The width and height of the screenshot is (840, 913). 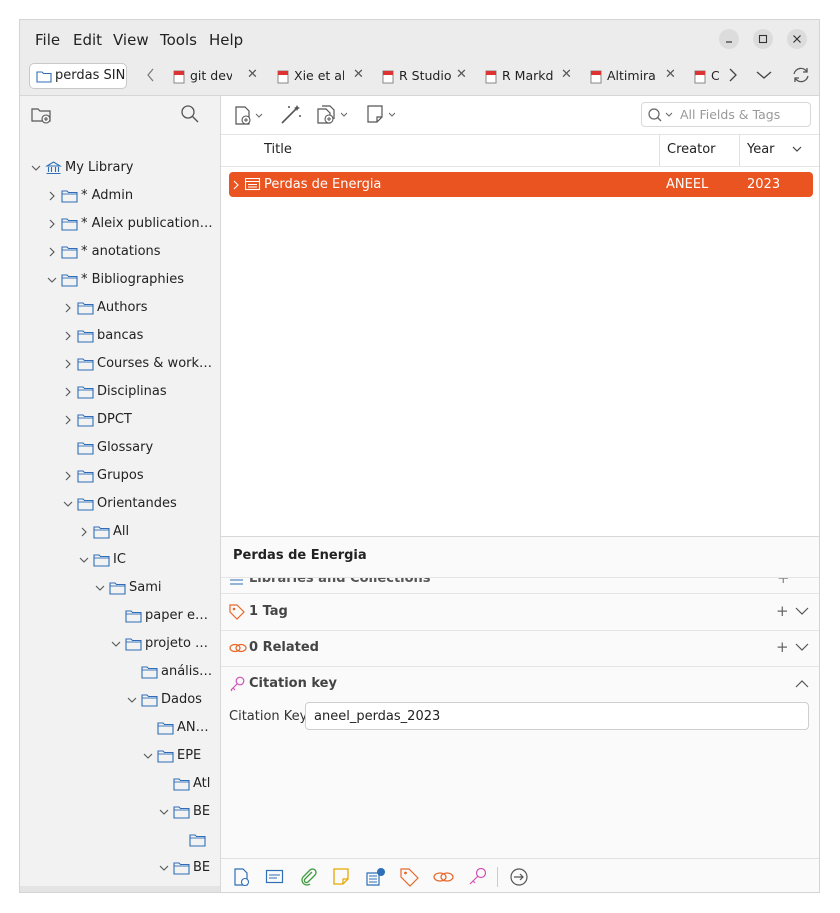 What do you see at coordinates (444, 877) in the screenshot?
I see `related-icon` at bounding box center [444, 877].